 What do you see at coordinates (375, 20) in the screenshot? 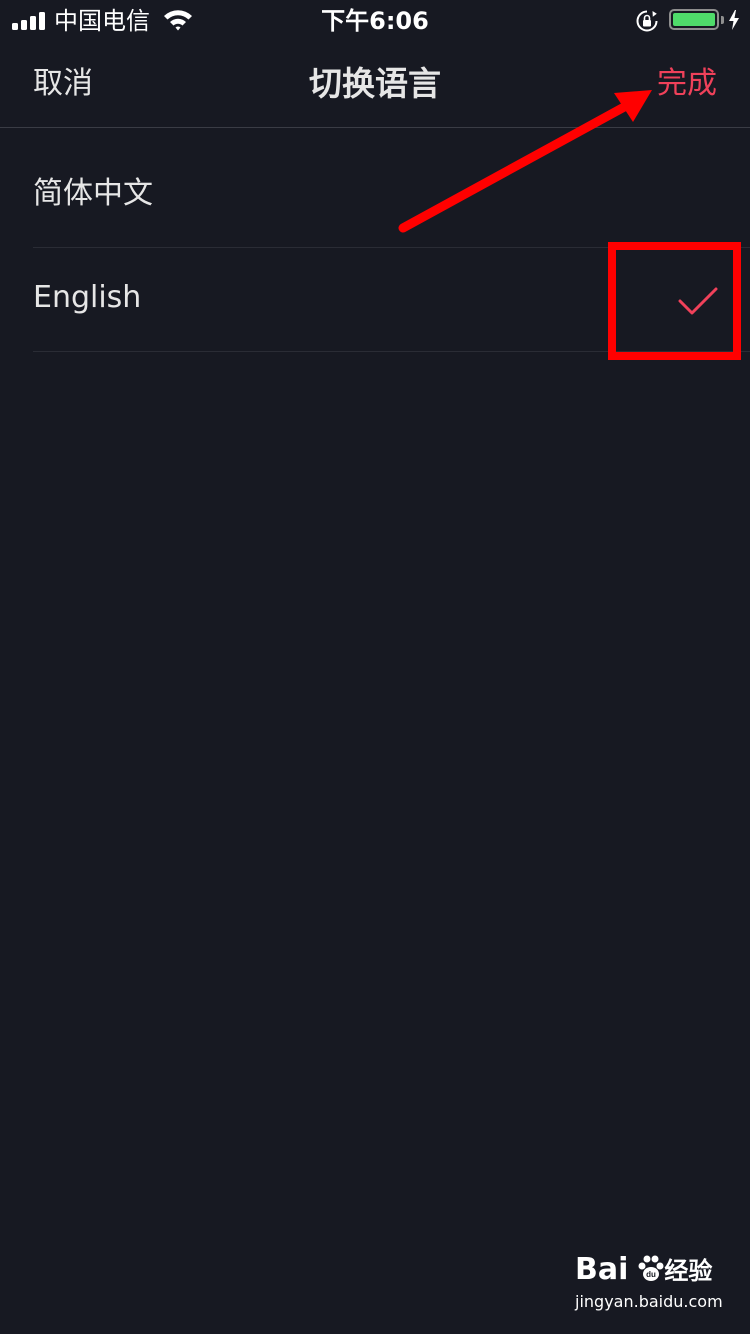
I see `status-bar: 中国电信 下午6:06` at bounding box center [375, 20].